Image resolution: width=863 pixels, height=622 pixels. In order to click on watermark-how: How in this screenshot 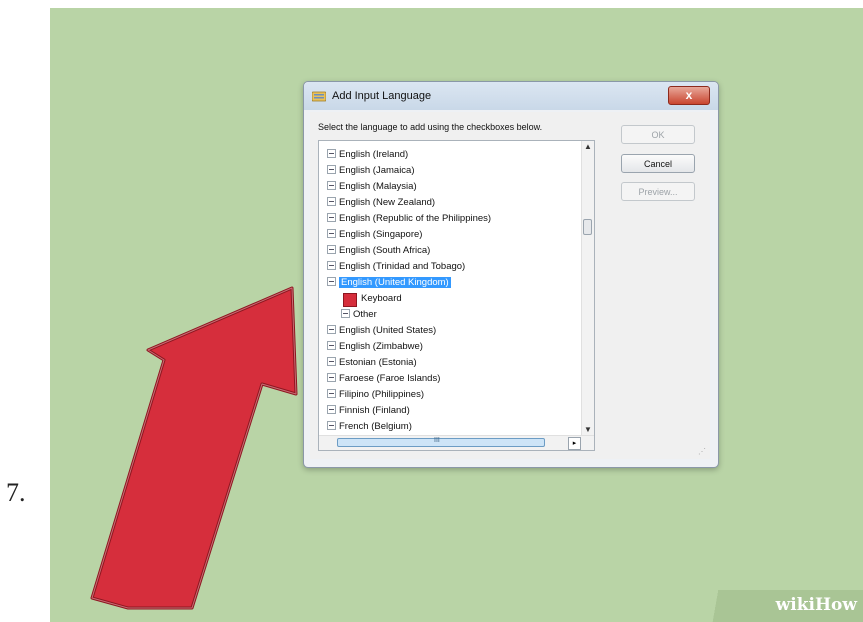, I will do `click(835, 605)`.